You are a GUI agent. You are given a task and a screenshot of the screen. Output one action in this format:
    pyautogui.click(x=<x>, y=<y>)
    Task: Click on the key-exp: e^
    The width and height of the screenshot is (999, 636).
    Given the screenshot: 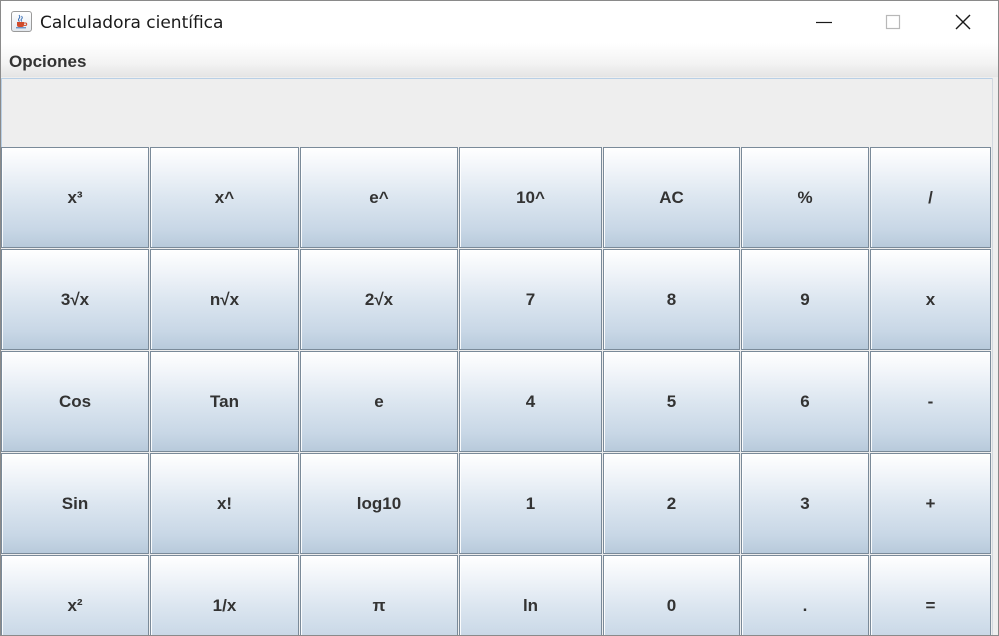 What is the action you would take?
    pyautogui.click(x=379, y=197)
    